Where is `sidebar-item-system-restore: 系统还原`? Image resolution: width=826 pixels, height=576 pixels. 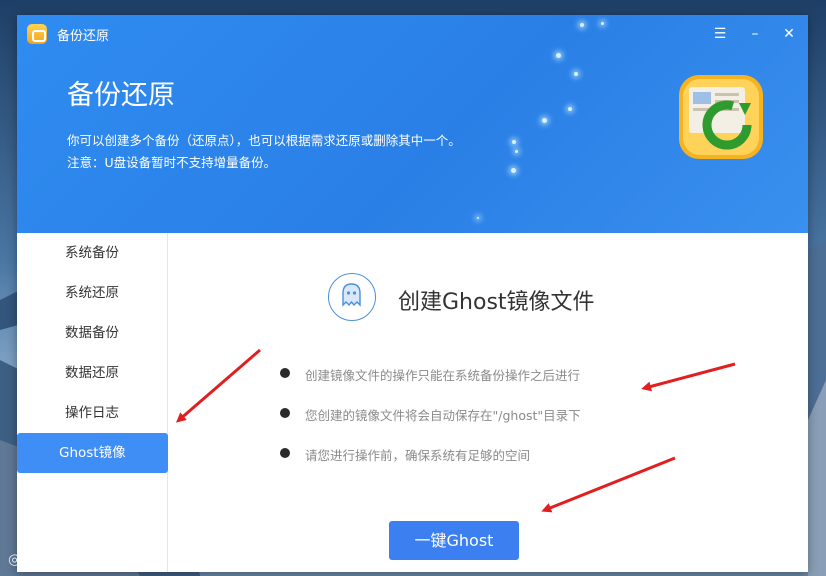 sidebar-item-system-restore: 系统还原 is located at coordinates (92, 293).